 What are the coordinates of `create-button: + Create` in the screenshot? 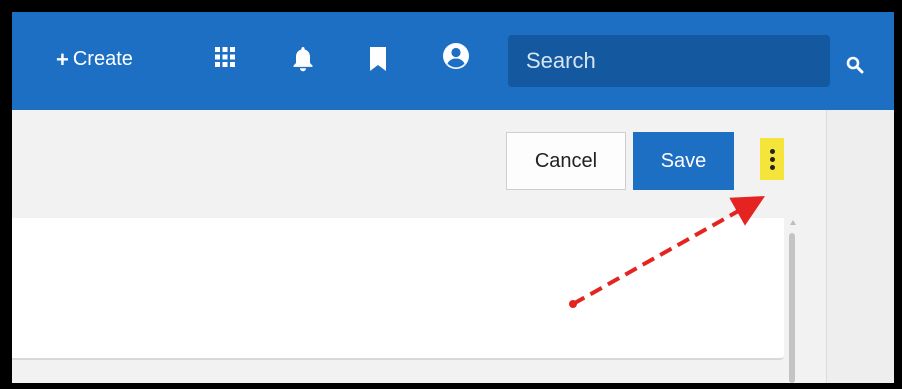 It's located at (94, 59).